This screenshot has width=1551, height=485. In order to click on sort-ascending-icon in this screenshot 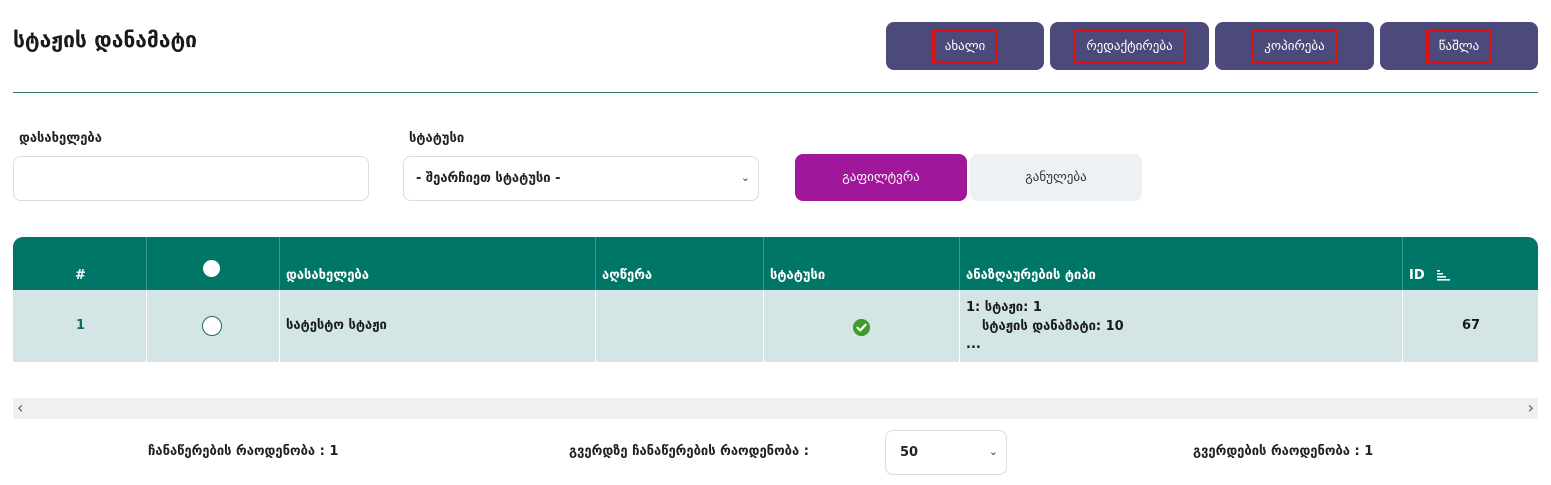, I will do `click(1444, 276)`.